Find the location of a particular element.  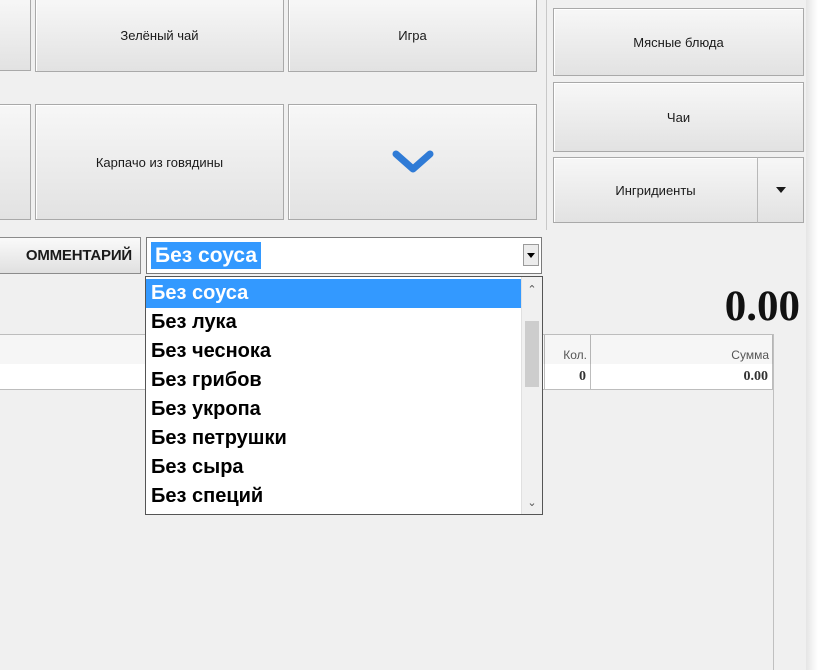

menu-item-game: Игра is located at coordinates (412, 36).